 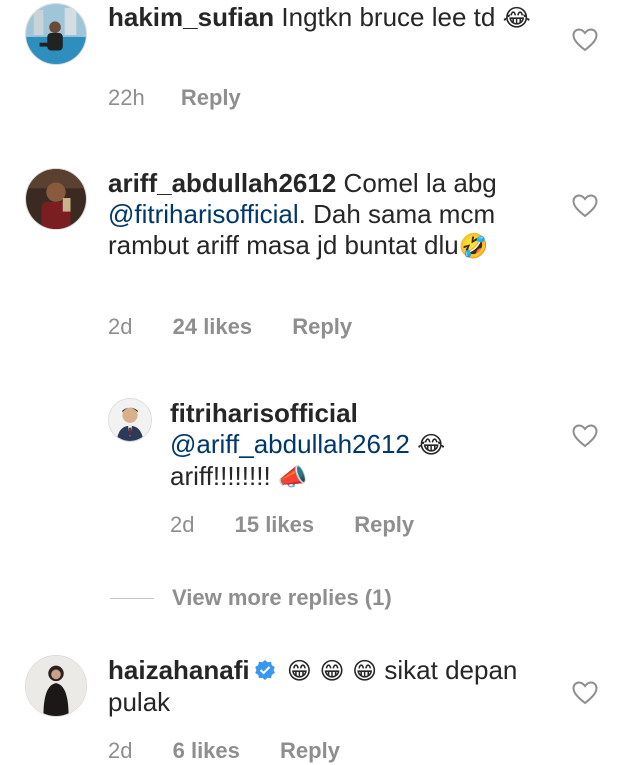 I want to click on grinning-emoji: 😁 😁 😁, so click(x=332, y=671).